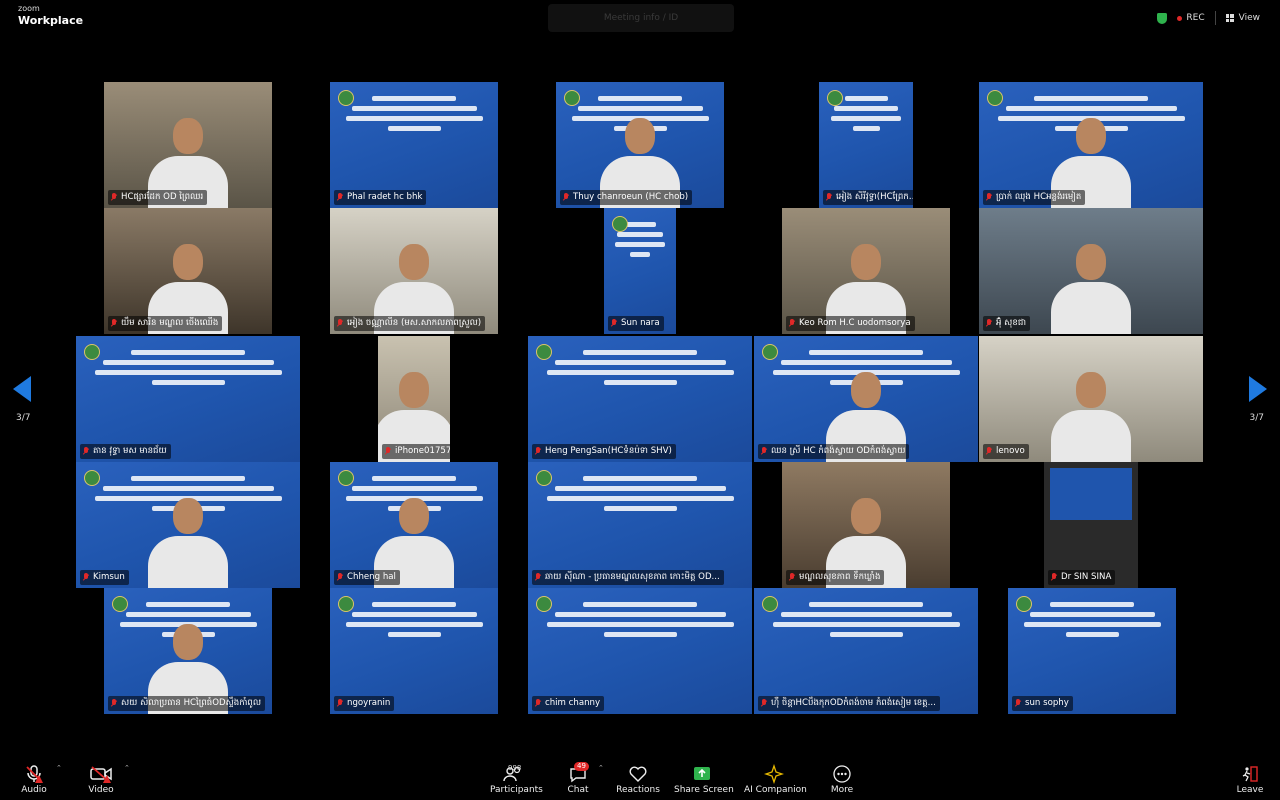  Describe the element at coordinates (1250, 790) in the screenshot. I see `leave-label: Leave` at that location.